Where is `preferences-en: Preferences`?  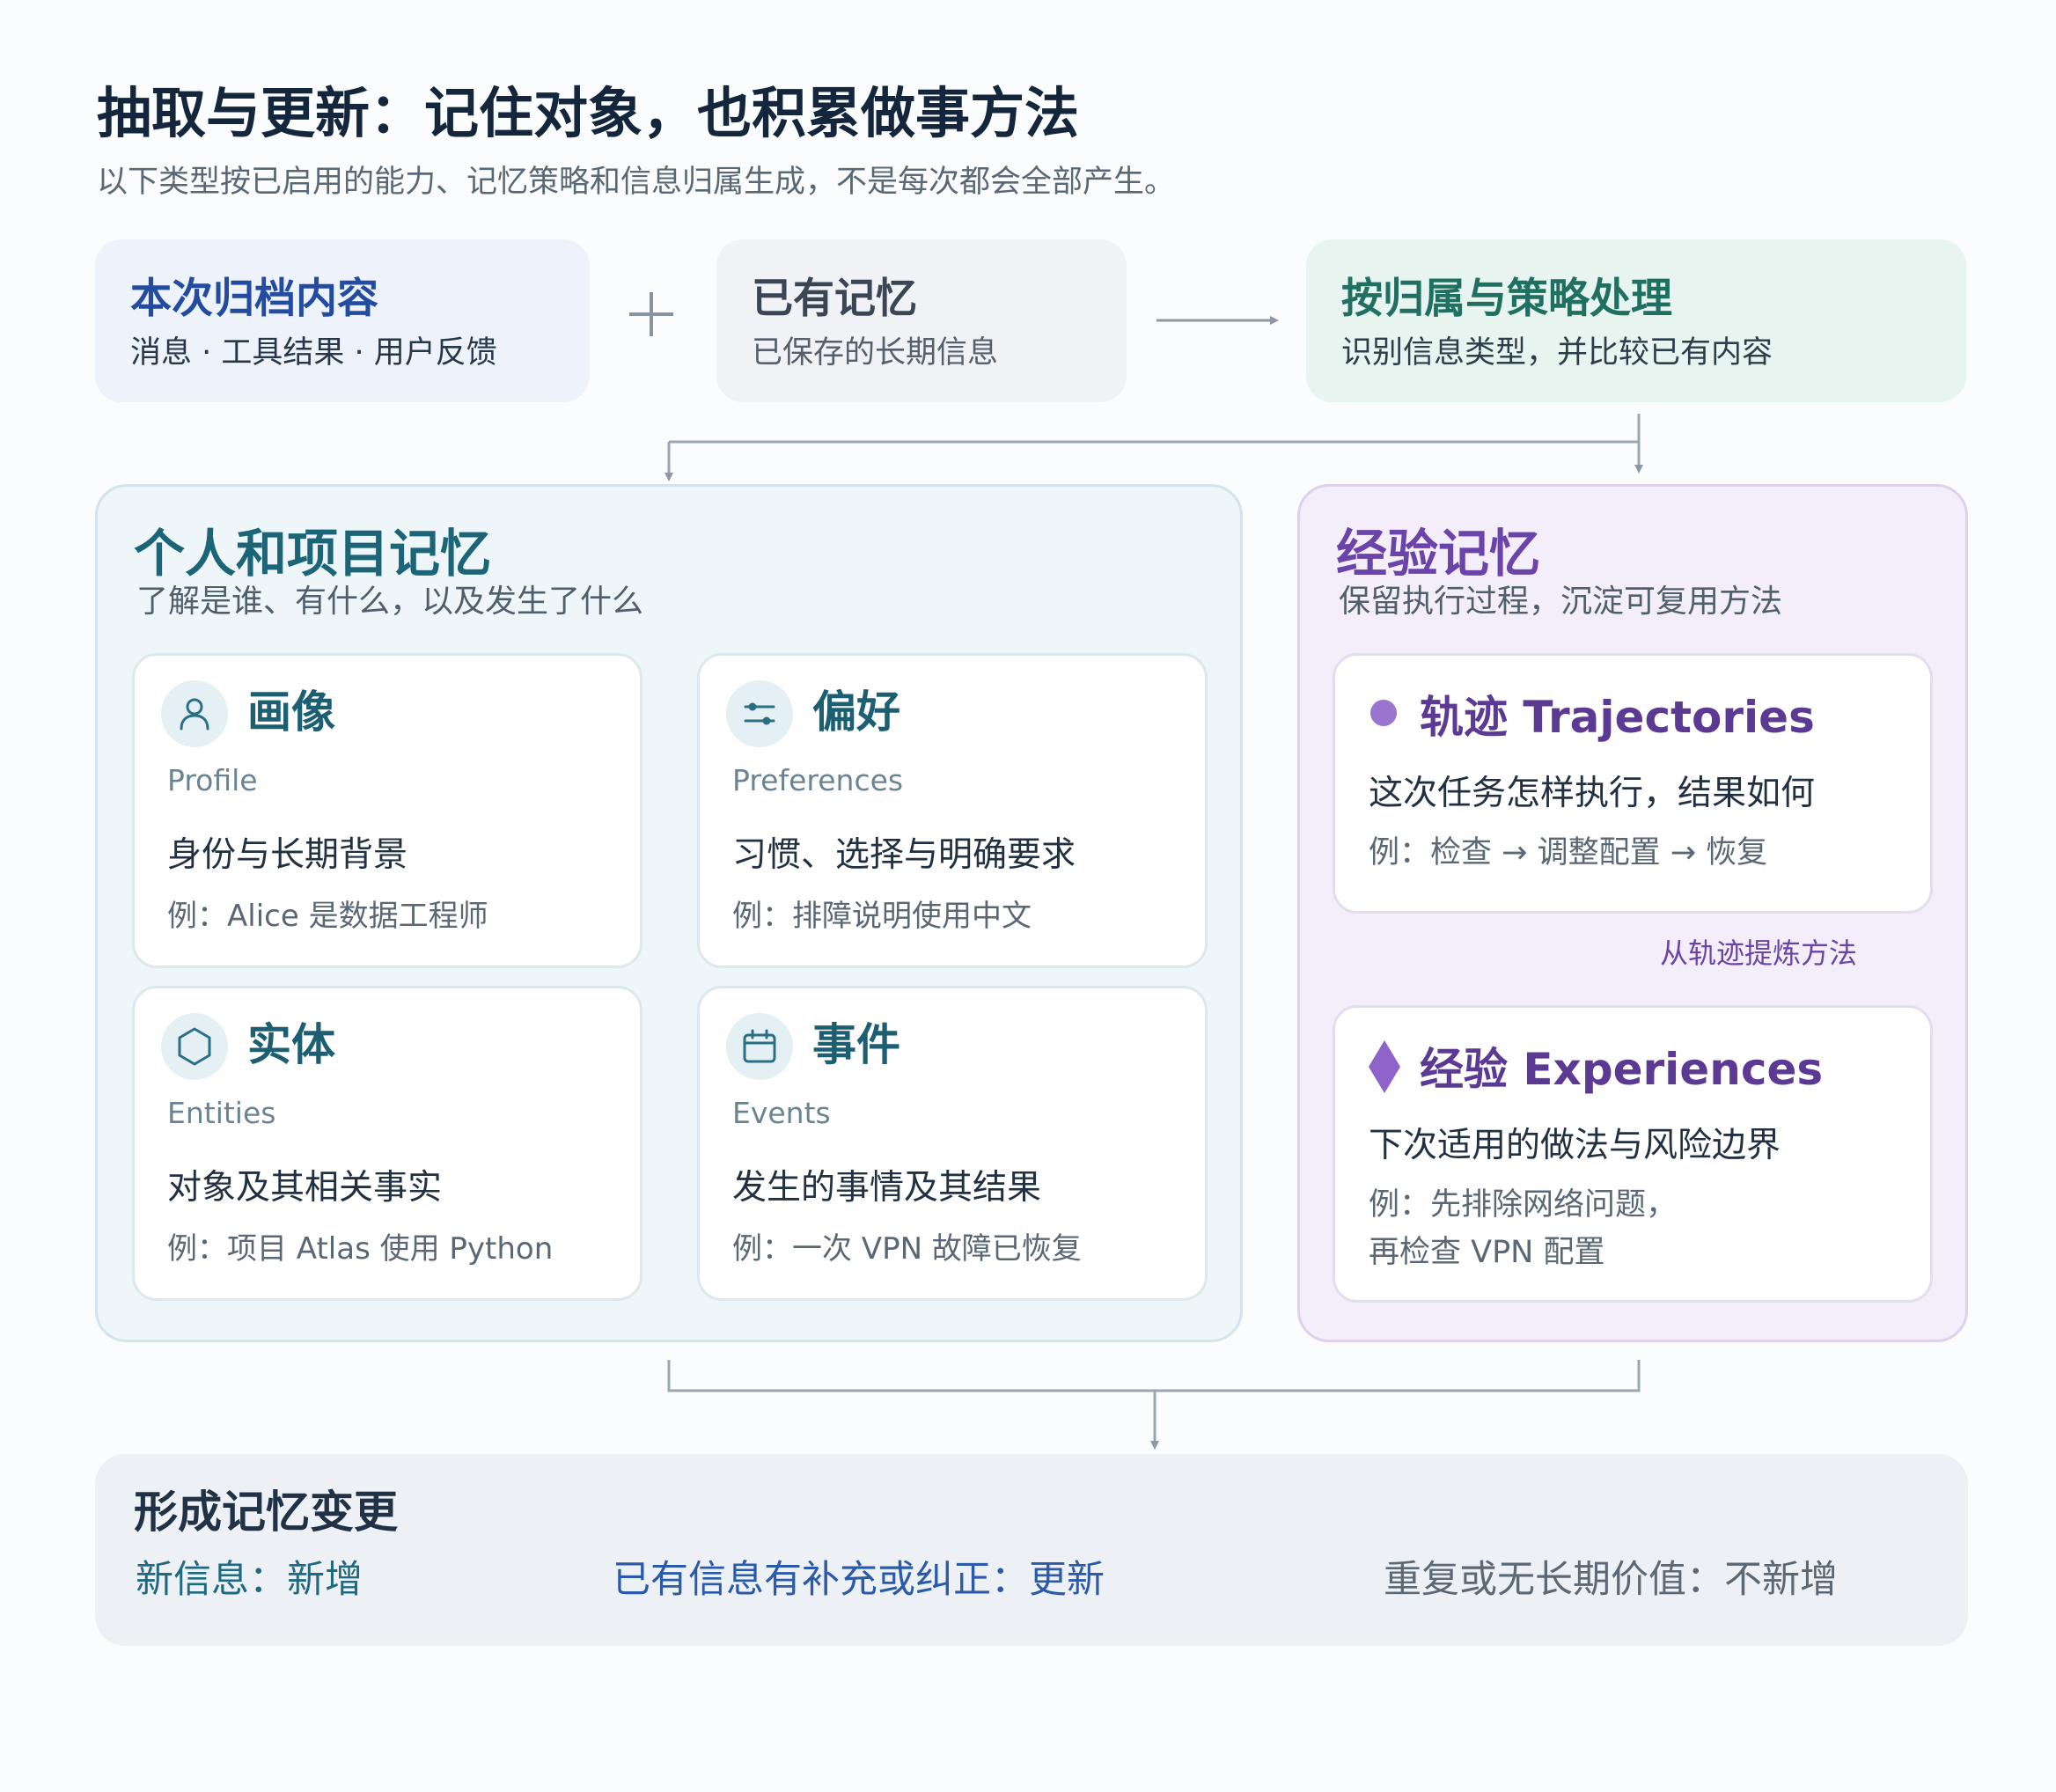 preferences-en: Preferences is located at coordinates (818, 780).